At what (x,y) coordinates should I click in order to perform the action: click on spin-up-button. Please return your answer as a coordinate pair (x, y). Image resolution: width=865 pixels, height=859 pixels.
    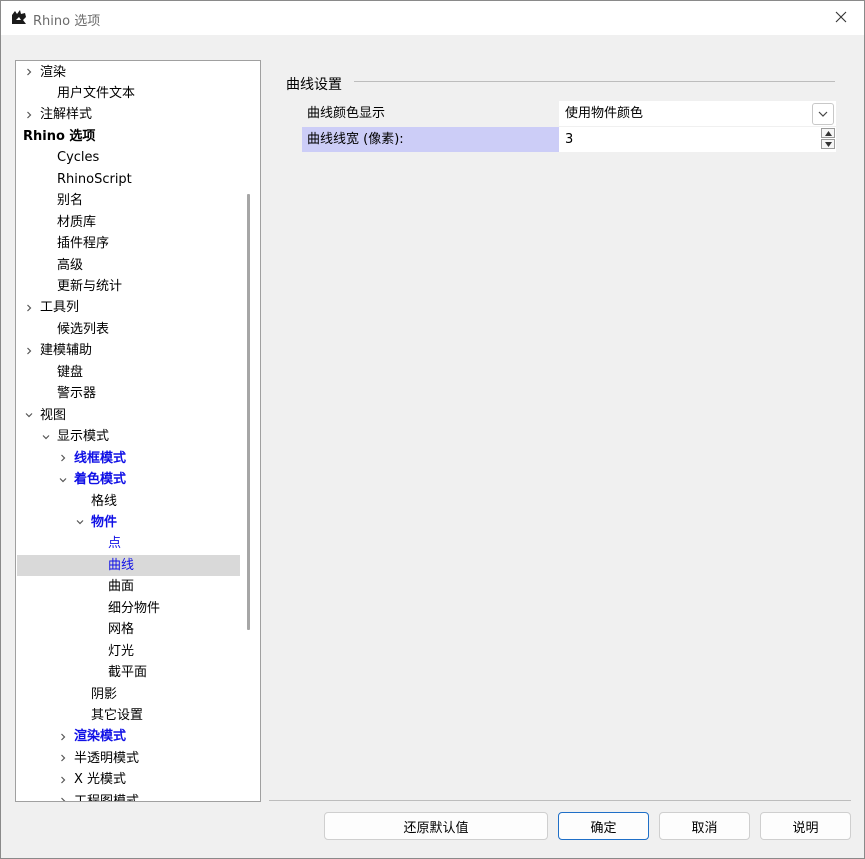
    Looking at the image, I should click on (828, 133).